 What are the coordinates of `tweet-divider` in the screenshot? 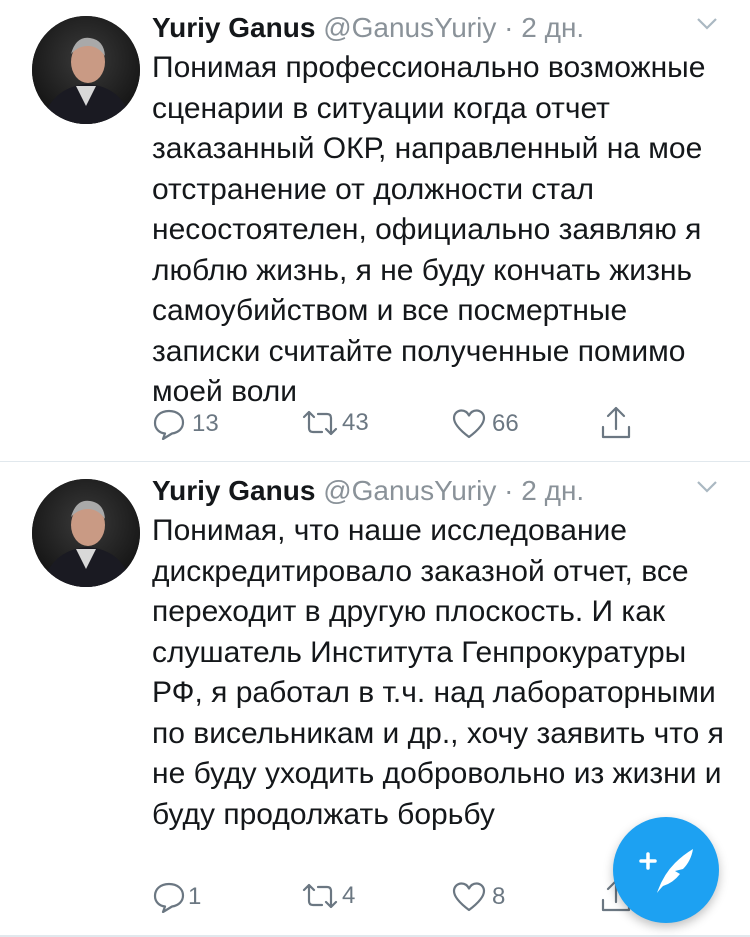 It's located at (375, 461).